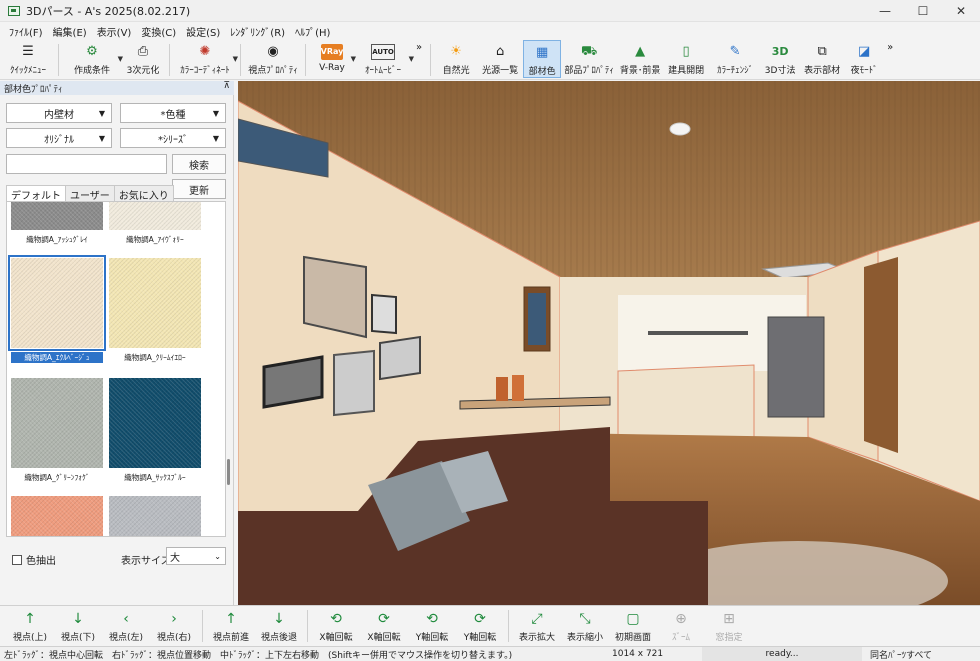 The width and height of the screenshot is (980, 661). What do you see at coordinates (640, 59) in the screenshot?
I see `background-button: ▲ 背景･前景` at bounding box center [640, 59].